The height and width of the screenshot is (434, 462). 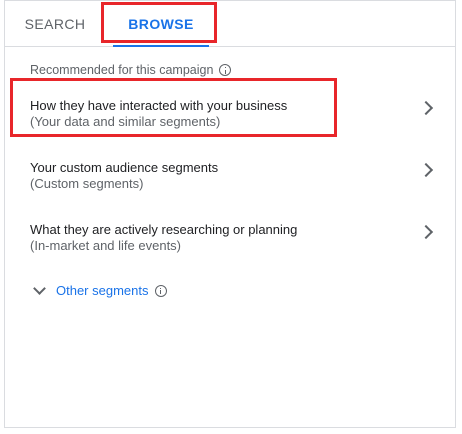 I want to click on other-segments-label: Other segments, so click(x=102, y=290).